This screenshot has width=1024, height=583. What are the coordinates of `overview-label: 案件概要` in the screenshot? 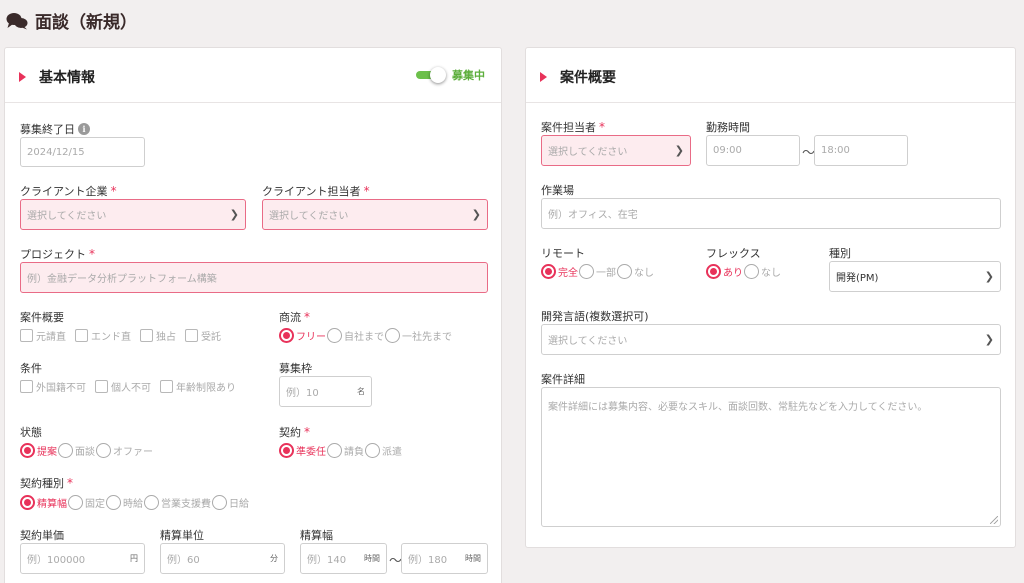 It's located at (42, 317).